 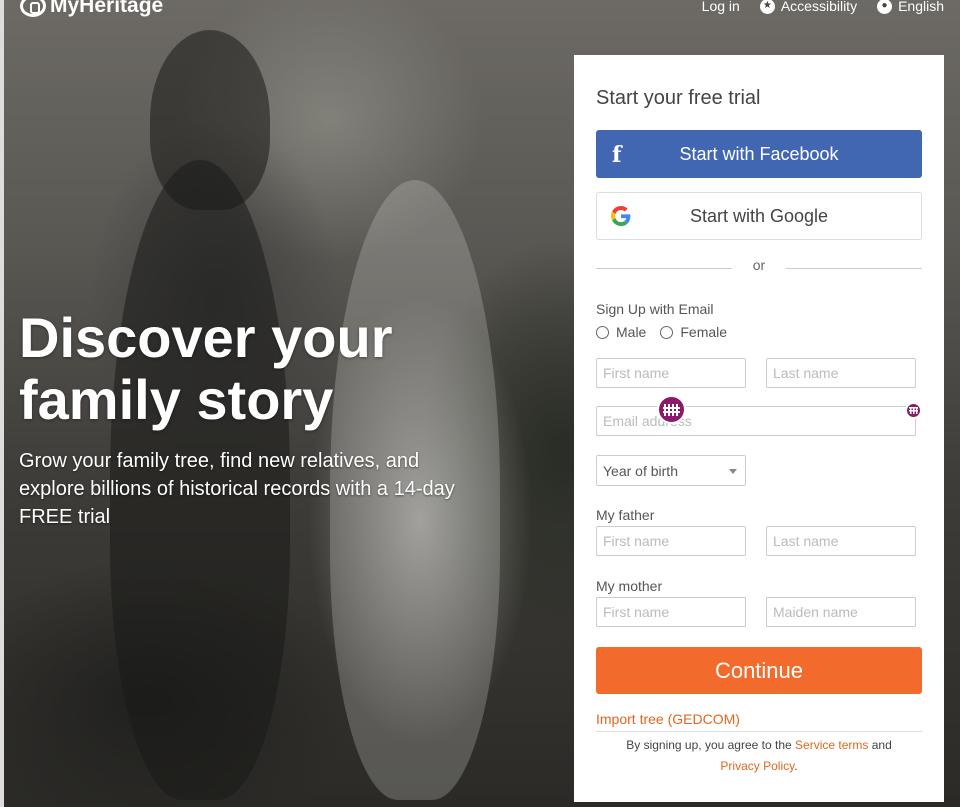 I want to click on gender-selector: Male Female, so click(x=661, y=332).